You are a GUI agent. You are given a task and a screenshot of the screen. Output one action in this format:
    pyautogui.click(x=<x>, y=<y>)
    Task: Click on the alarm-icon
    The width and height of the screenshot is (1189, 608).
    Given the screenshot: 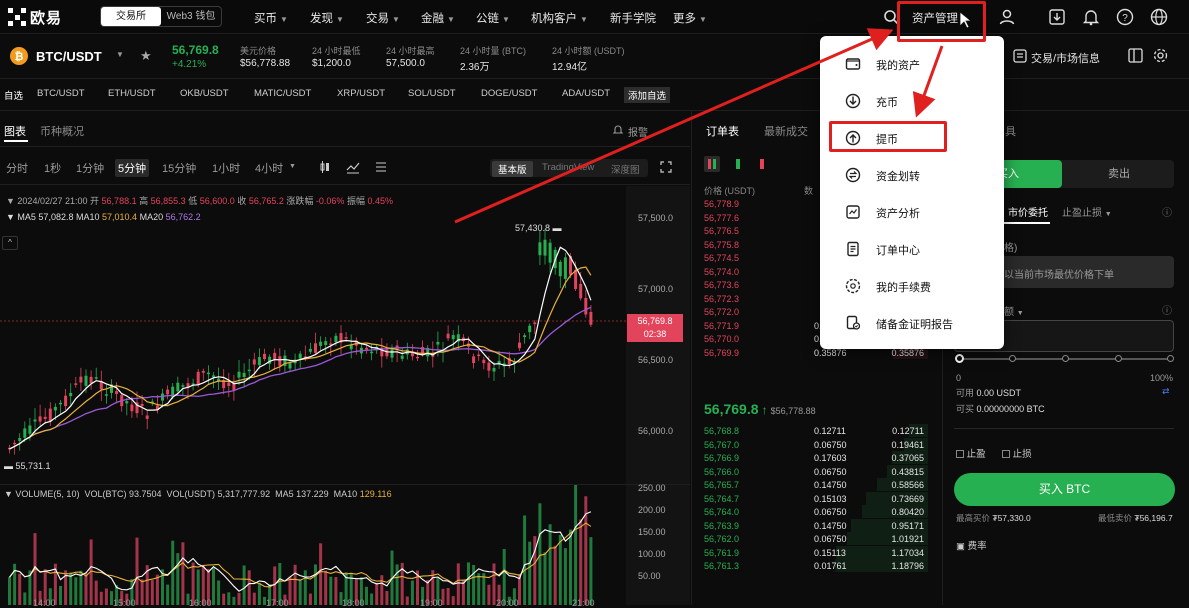 What is the action you would take?
    pyautogui.click(x=618, y=129)
    